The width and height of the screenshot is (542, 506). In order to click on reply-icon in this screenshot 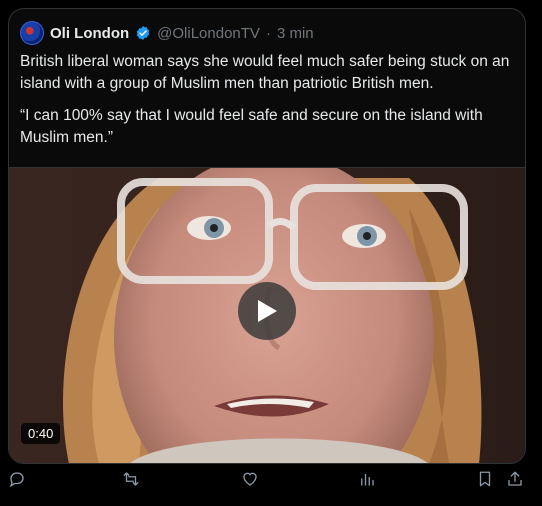, I will do `click(16, 480)`.